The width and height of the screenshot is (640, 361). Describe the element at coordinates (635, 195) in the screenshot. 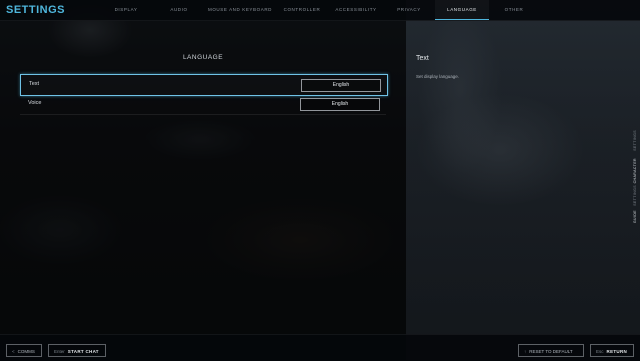

I see `side-label-settings-2: SETTINGS` at that location.